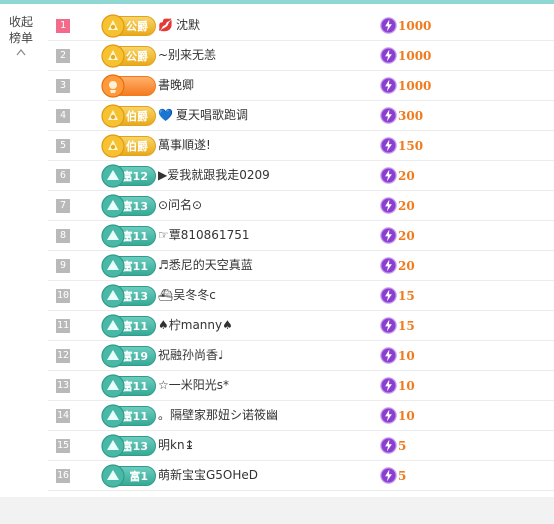 The image size is (554, 524). I want to click on user-name-link: 。隔壁家那妞シ诺筱幽, so click(218, 415).